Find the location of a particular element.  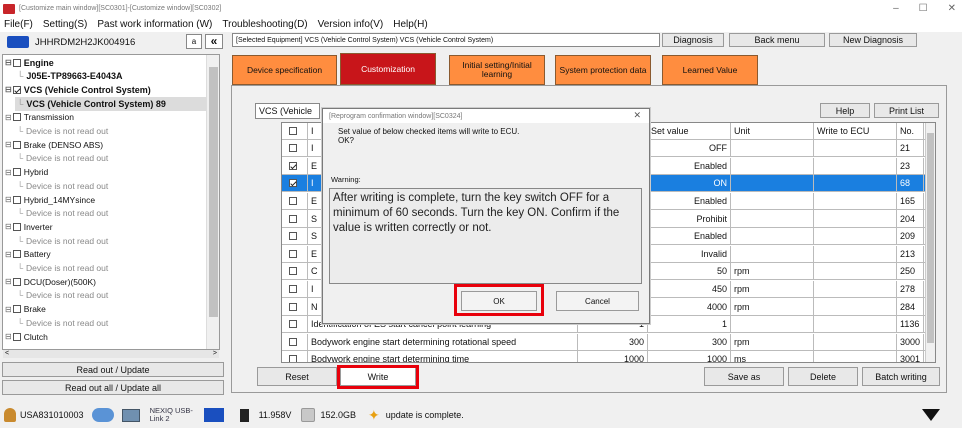

cancel-button: Cancel is located at coordinates (597, 301).